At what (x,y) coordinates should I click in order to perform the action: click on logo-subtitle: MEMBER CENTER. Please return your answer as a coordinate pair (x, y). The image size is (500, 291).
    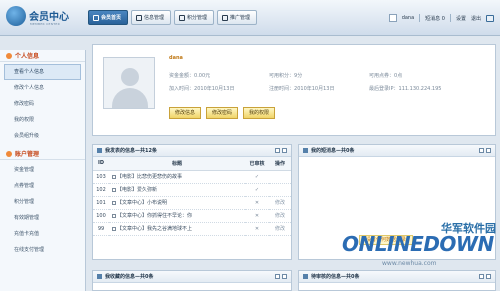
    Looking at the image, I should click on (45, 24).